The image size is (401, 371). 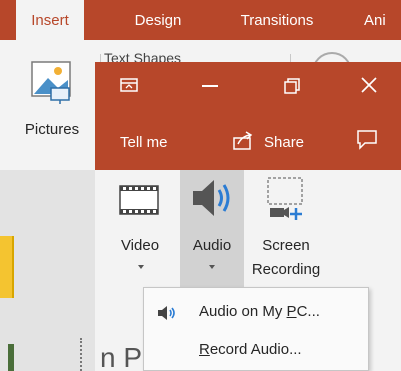 I want to click on share-button: Share, so click(x=284, y=142).